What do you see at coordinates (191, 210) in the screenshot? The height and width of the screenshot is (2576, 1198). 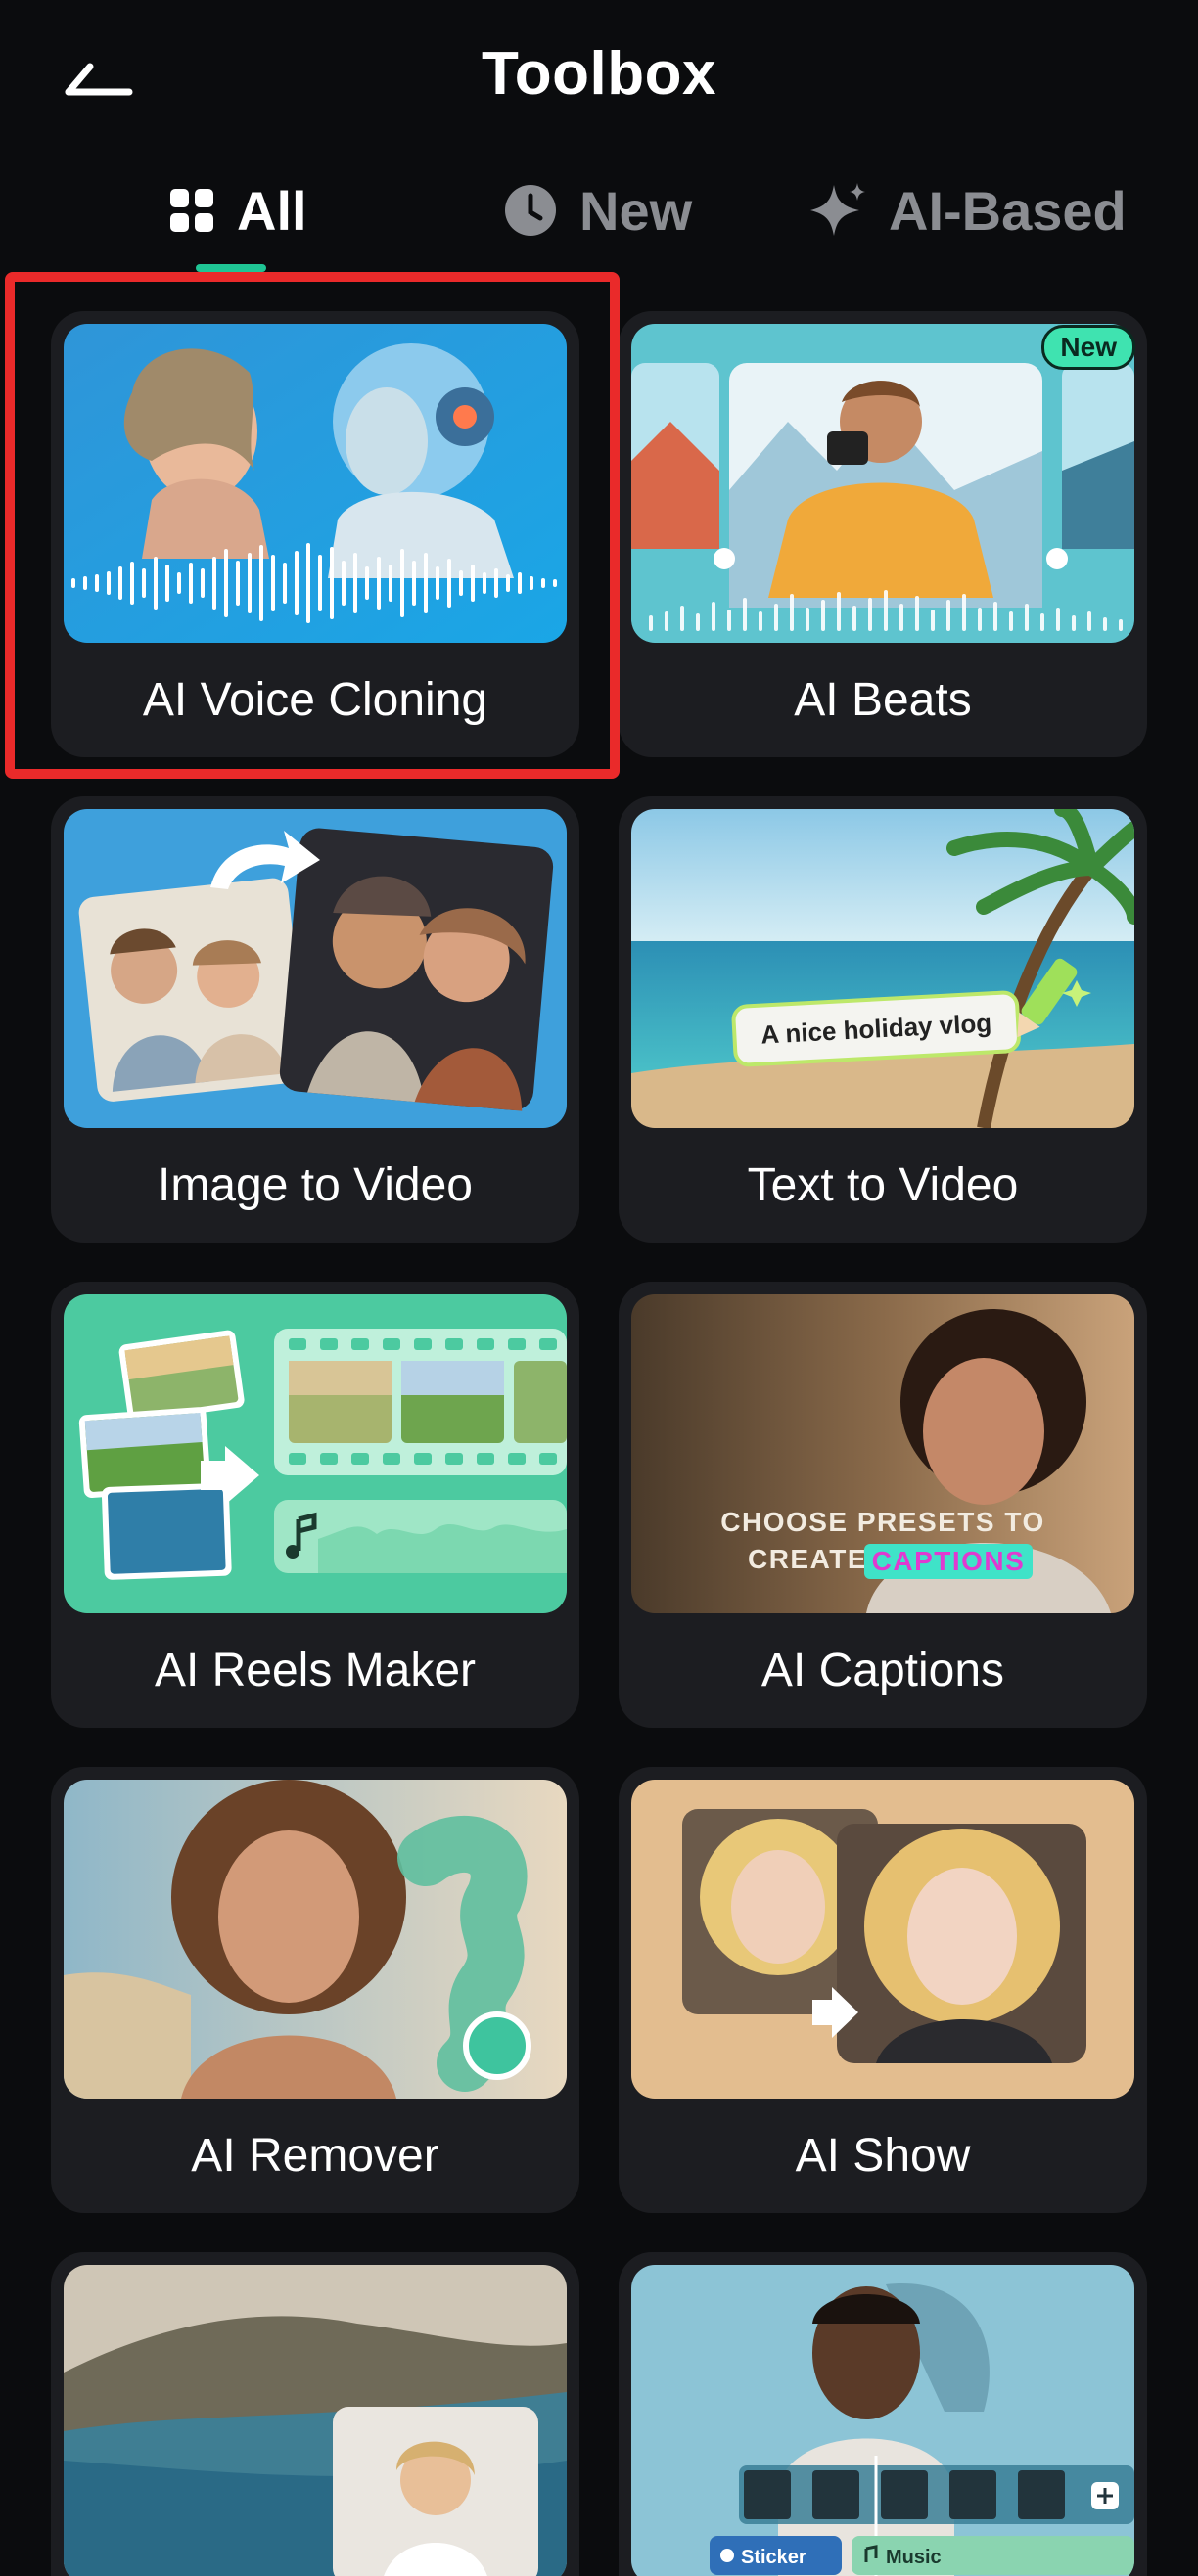 I see `grid-icon` at bounding box center [191, 210].